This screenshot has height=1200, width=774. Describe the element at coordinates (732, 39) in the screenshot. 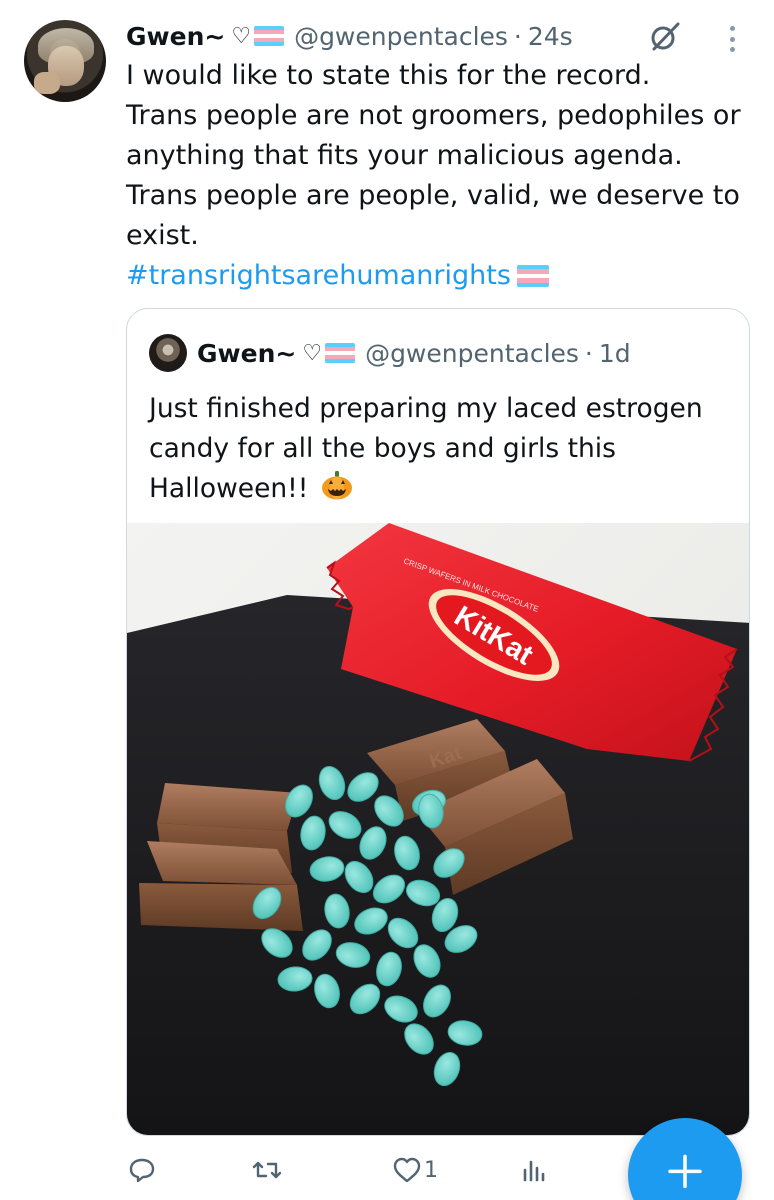

I see `more-options-icon` at that location.